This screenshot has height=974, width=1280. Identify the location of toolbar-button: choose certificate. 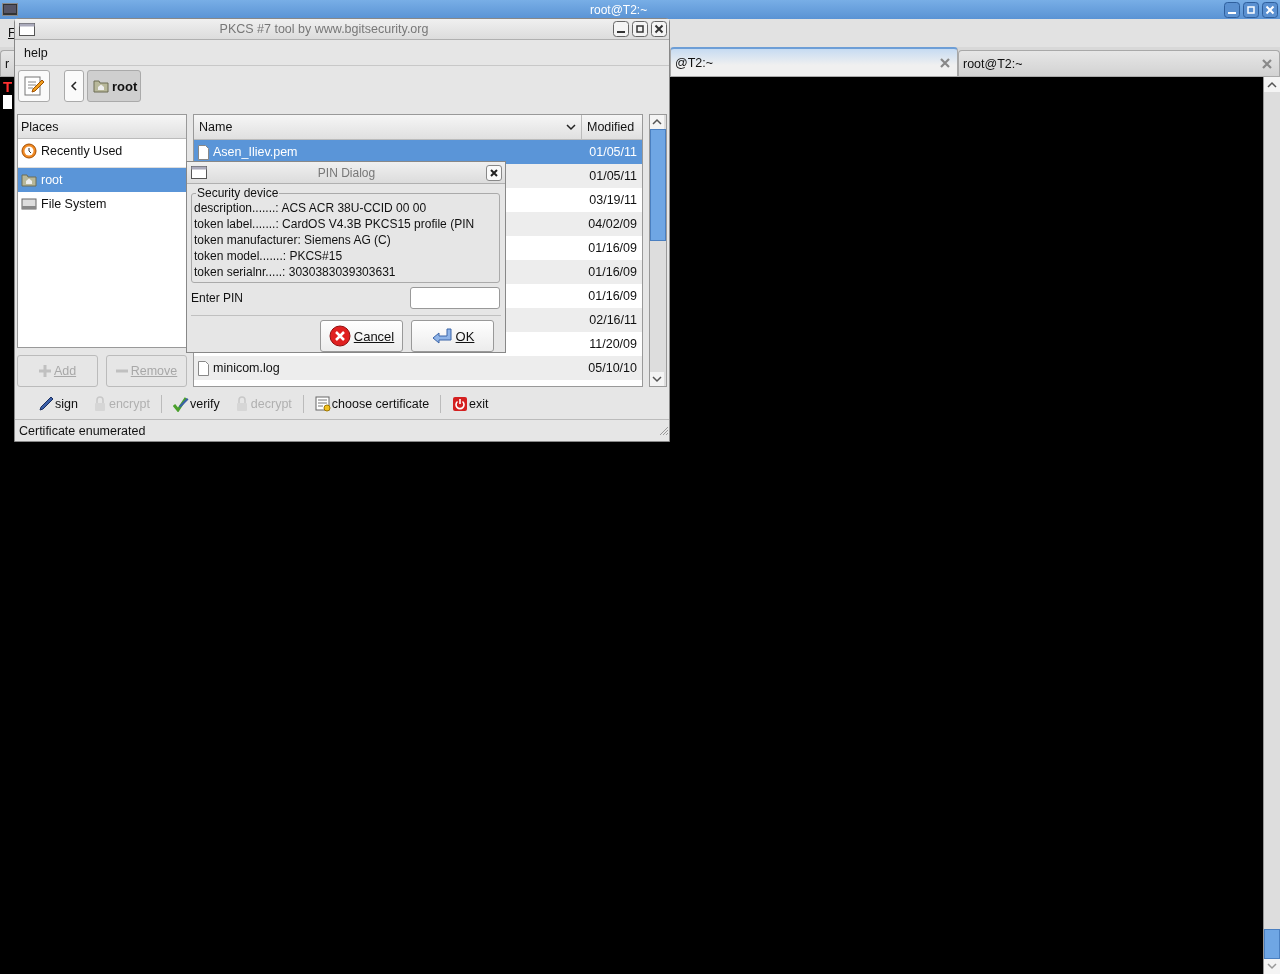
(372, 404).